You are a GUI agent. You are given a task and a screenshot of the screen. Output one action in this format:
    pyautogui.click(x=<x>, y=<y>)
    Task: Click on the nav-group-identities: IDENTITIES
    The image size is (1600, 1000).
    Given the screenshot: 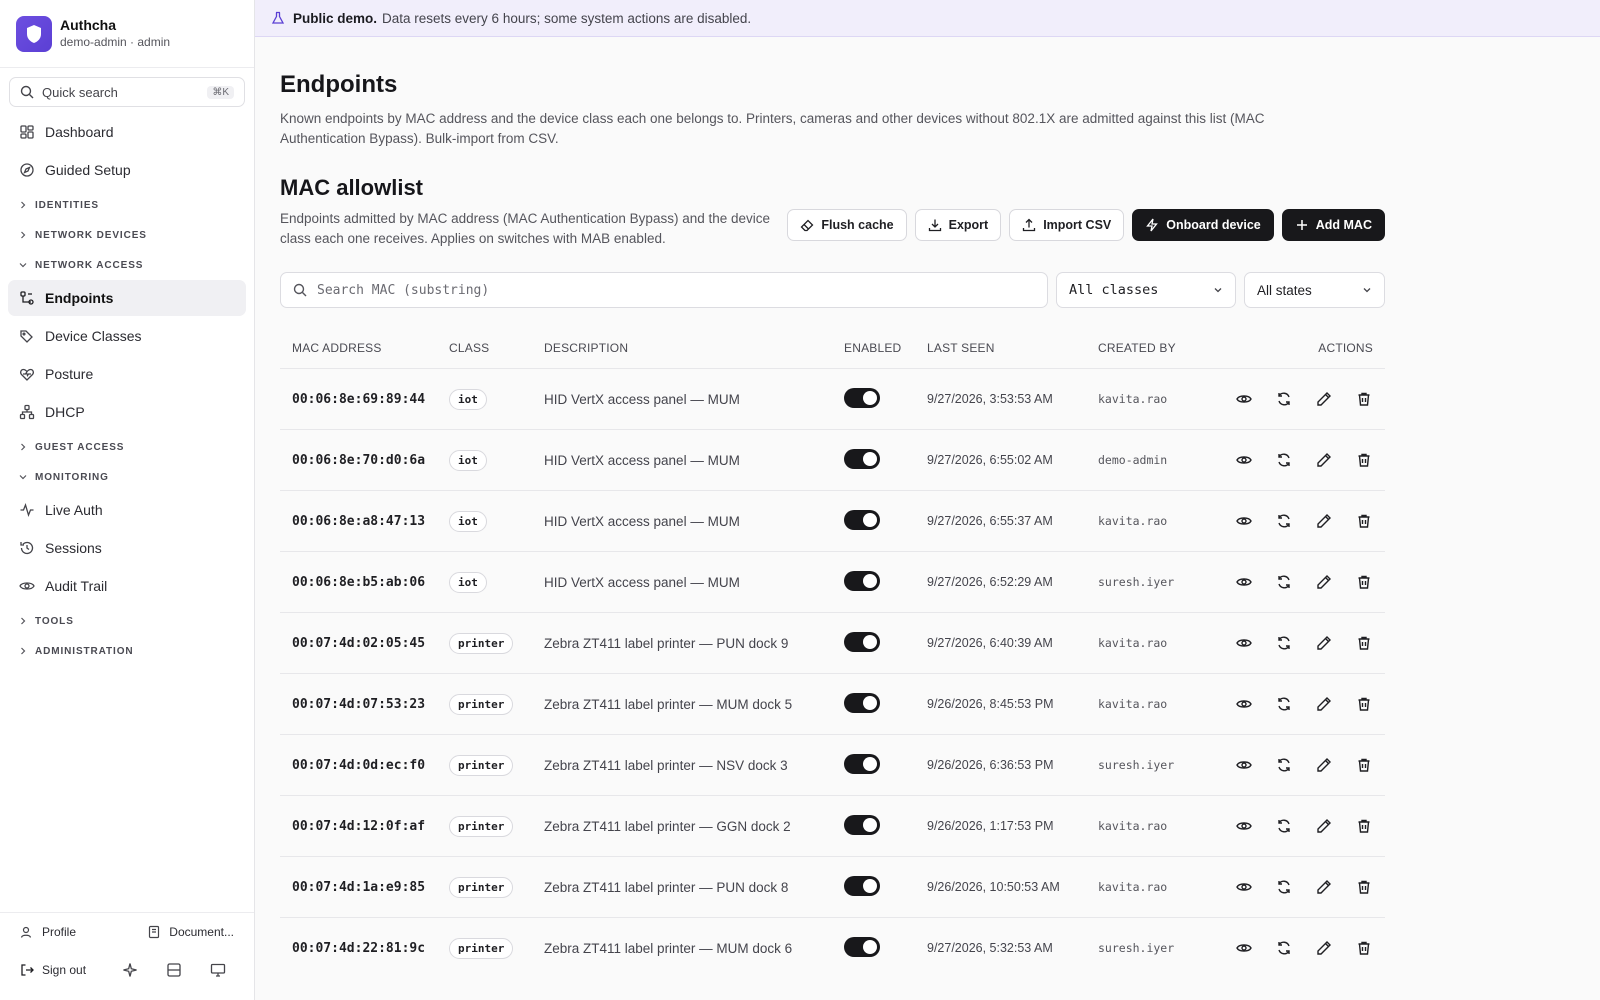 What is the action you would take?
    pyautogui.click(x=127, y=205)
    